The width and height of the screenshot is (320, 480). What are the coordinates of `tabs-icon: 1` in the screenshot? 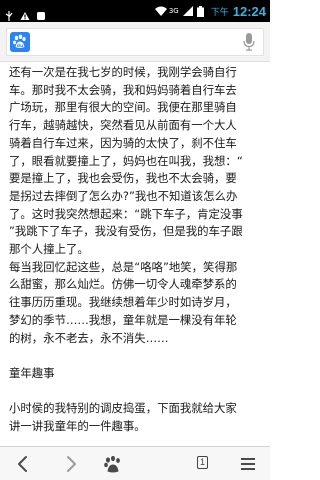 It's located at (203, 464).